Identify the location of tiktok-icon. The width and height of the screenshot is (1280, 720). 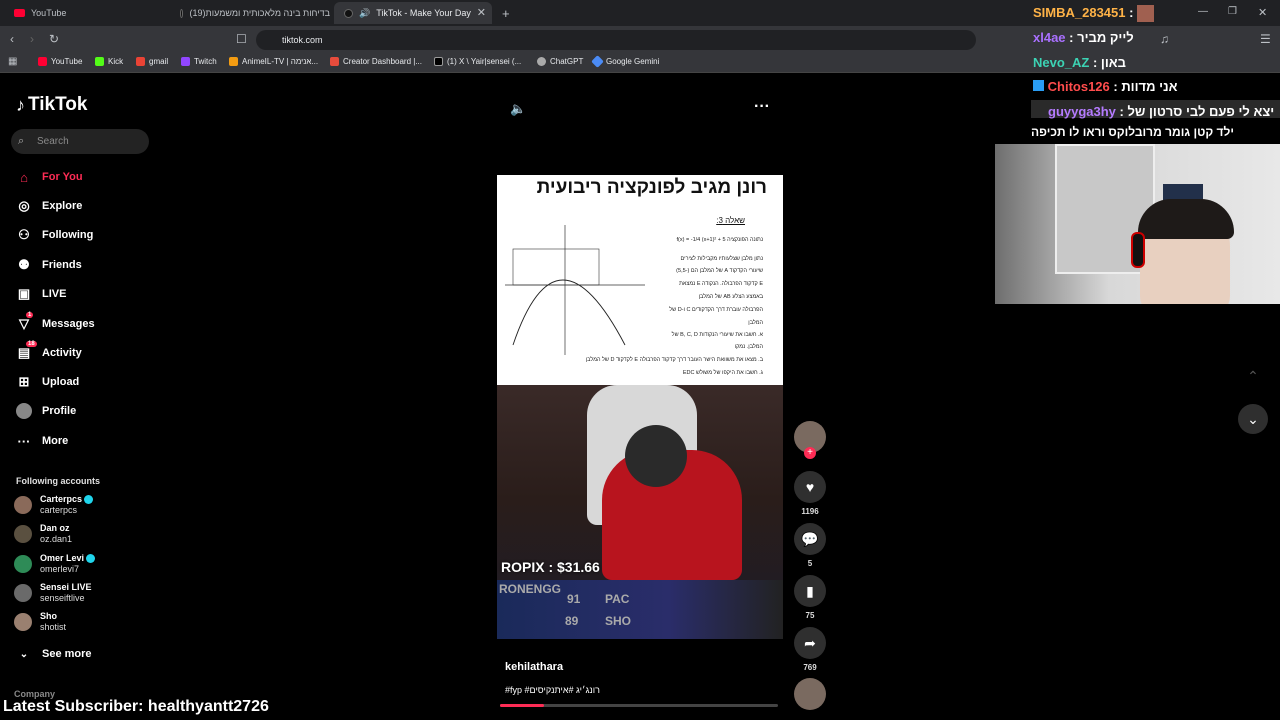
(182, 13).